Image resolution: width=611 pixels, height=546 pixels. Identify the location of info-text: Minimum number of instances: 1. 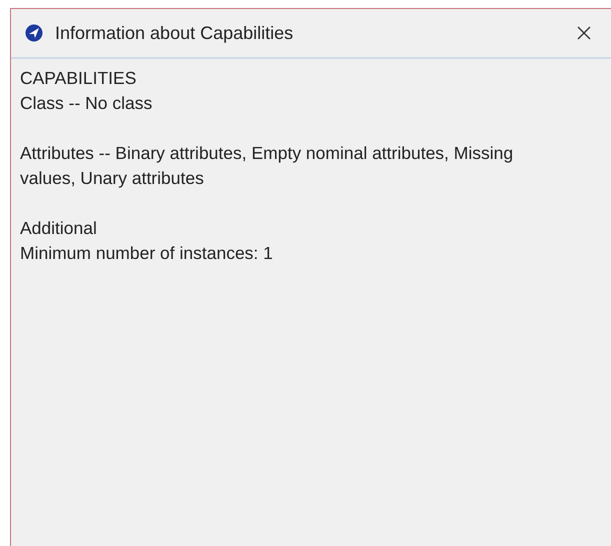
(147, 253).